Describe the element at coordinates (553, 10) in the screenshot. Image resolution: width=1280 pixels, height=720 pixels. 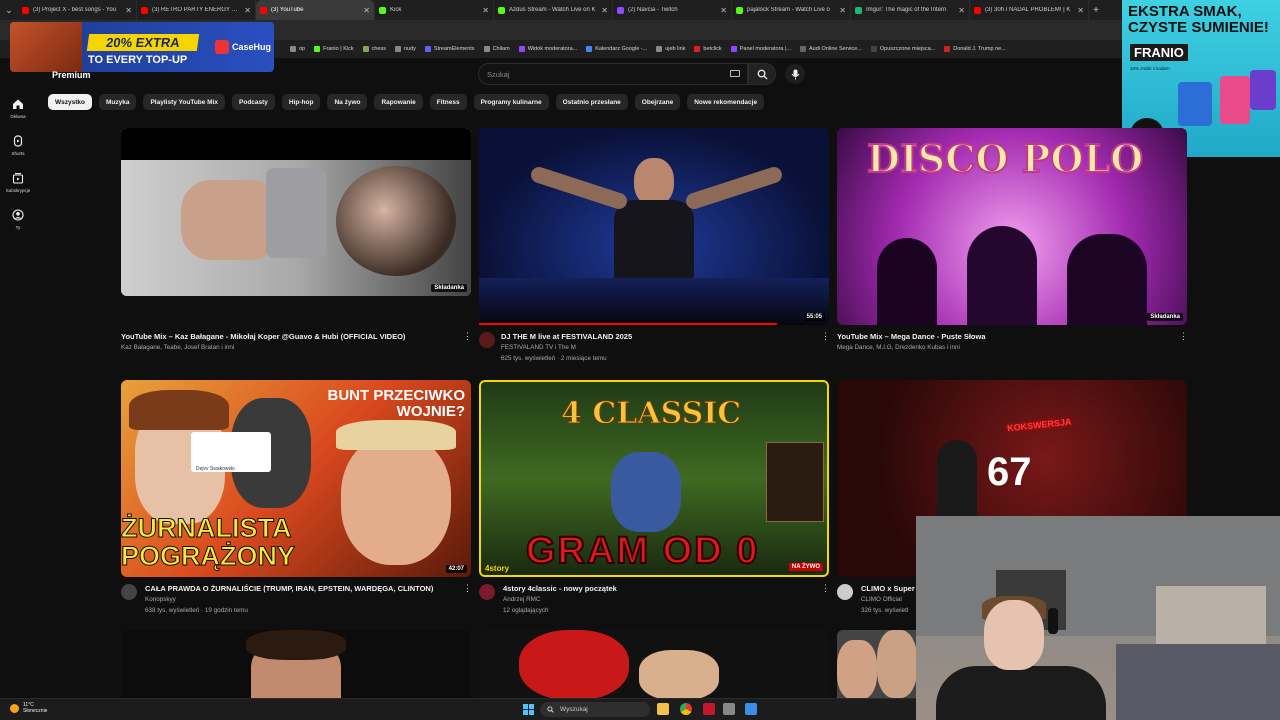
I see `browser-tab: Azdus Stream - Watch Live on K ✕` at that location.